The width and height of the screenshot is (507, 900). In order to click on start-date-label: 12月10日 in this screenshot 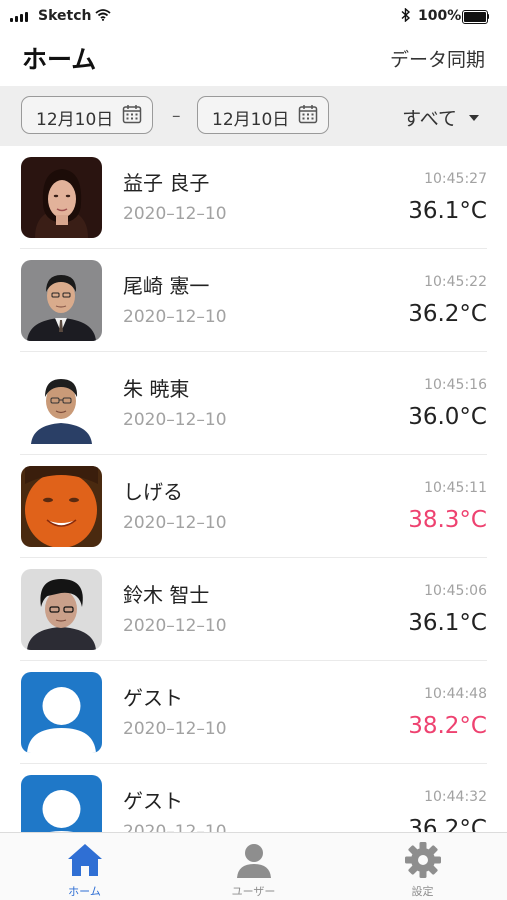, I will do `click(75, 120)`.